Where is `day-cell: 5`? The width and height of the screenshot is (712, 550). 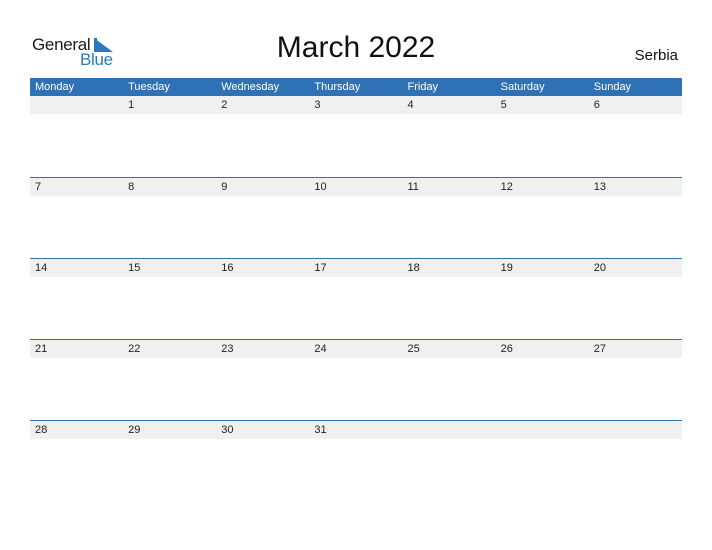 day-cell: 5 is located at coordinates (503, 105).